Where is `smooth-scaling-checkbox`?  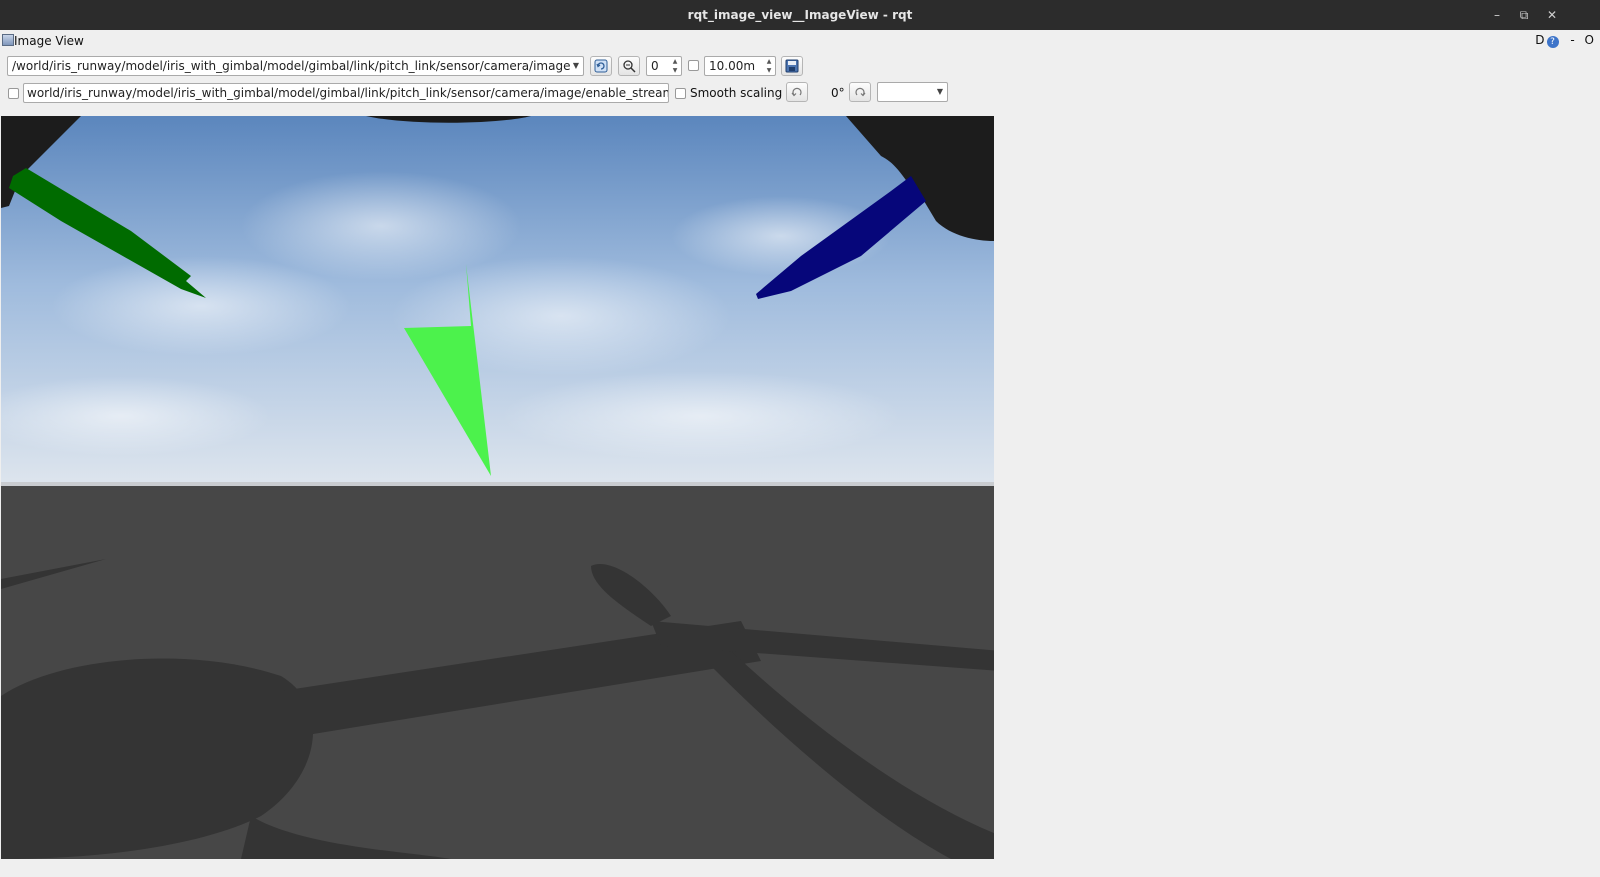
smooth-scaling-checkbox is located at coordinates (680, 93).